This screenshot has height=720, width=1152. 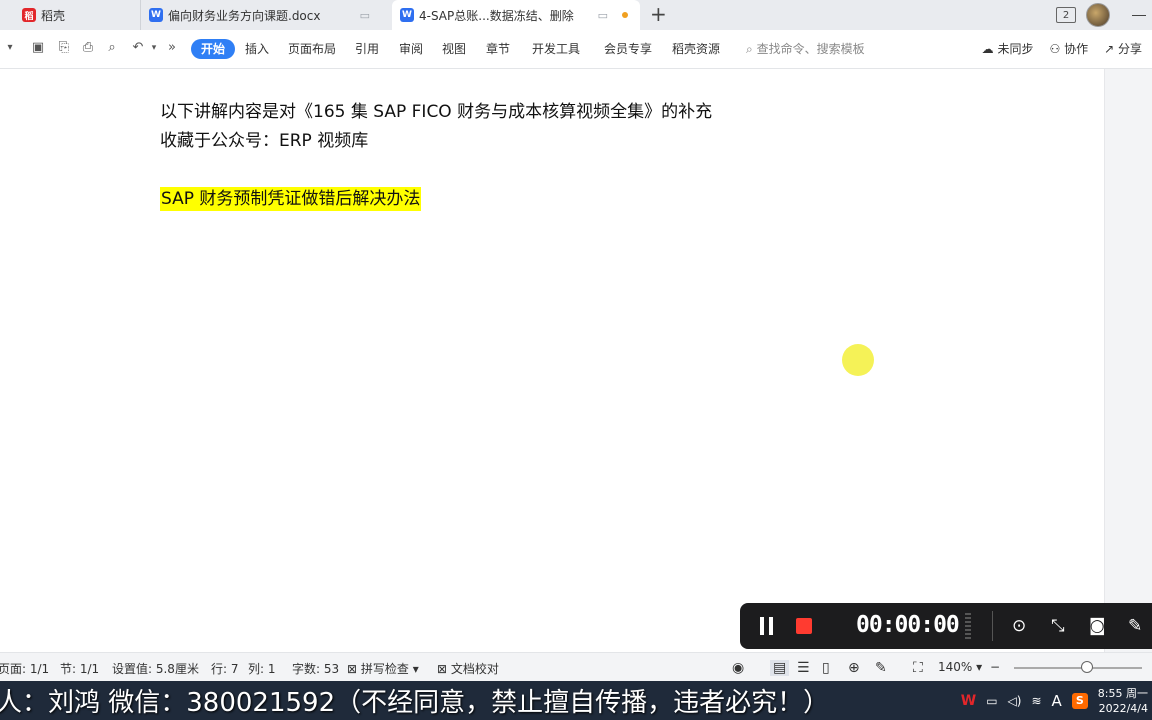 I want to click on tab-doc-1: W 偏向财务业务方向课题.docx ▭, so click(x=265, y=15).